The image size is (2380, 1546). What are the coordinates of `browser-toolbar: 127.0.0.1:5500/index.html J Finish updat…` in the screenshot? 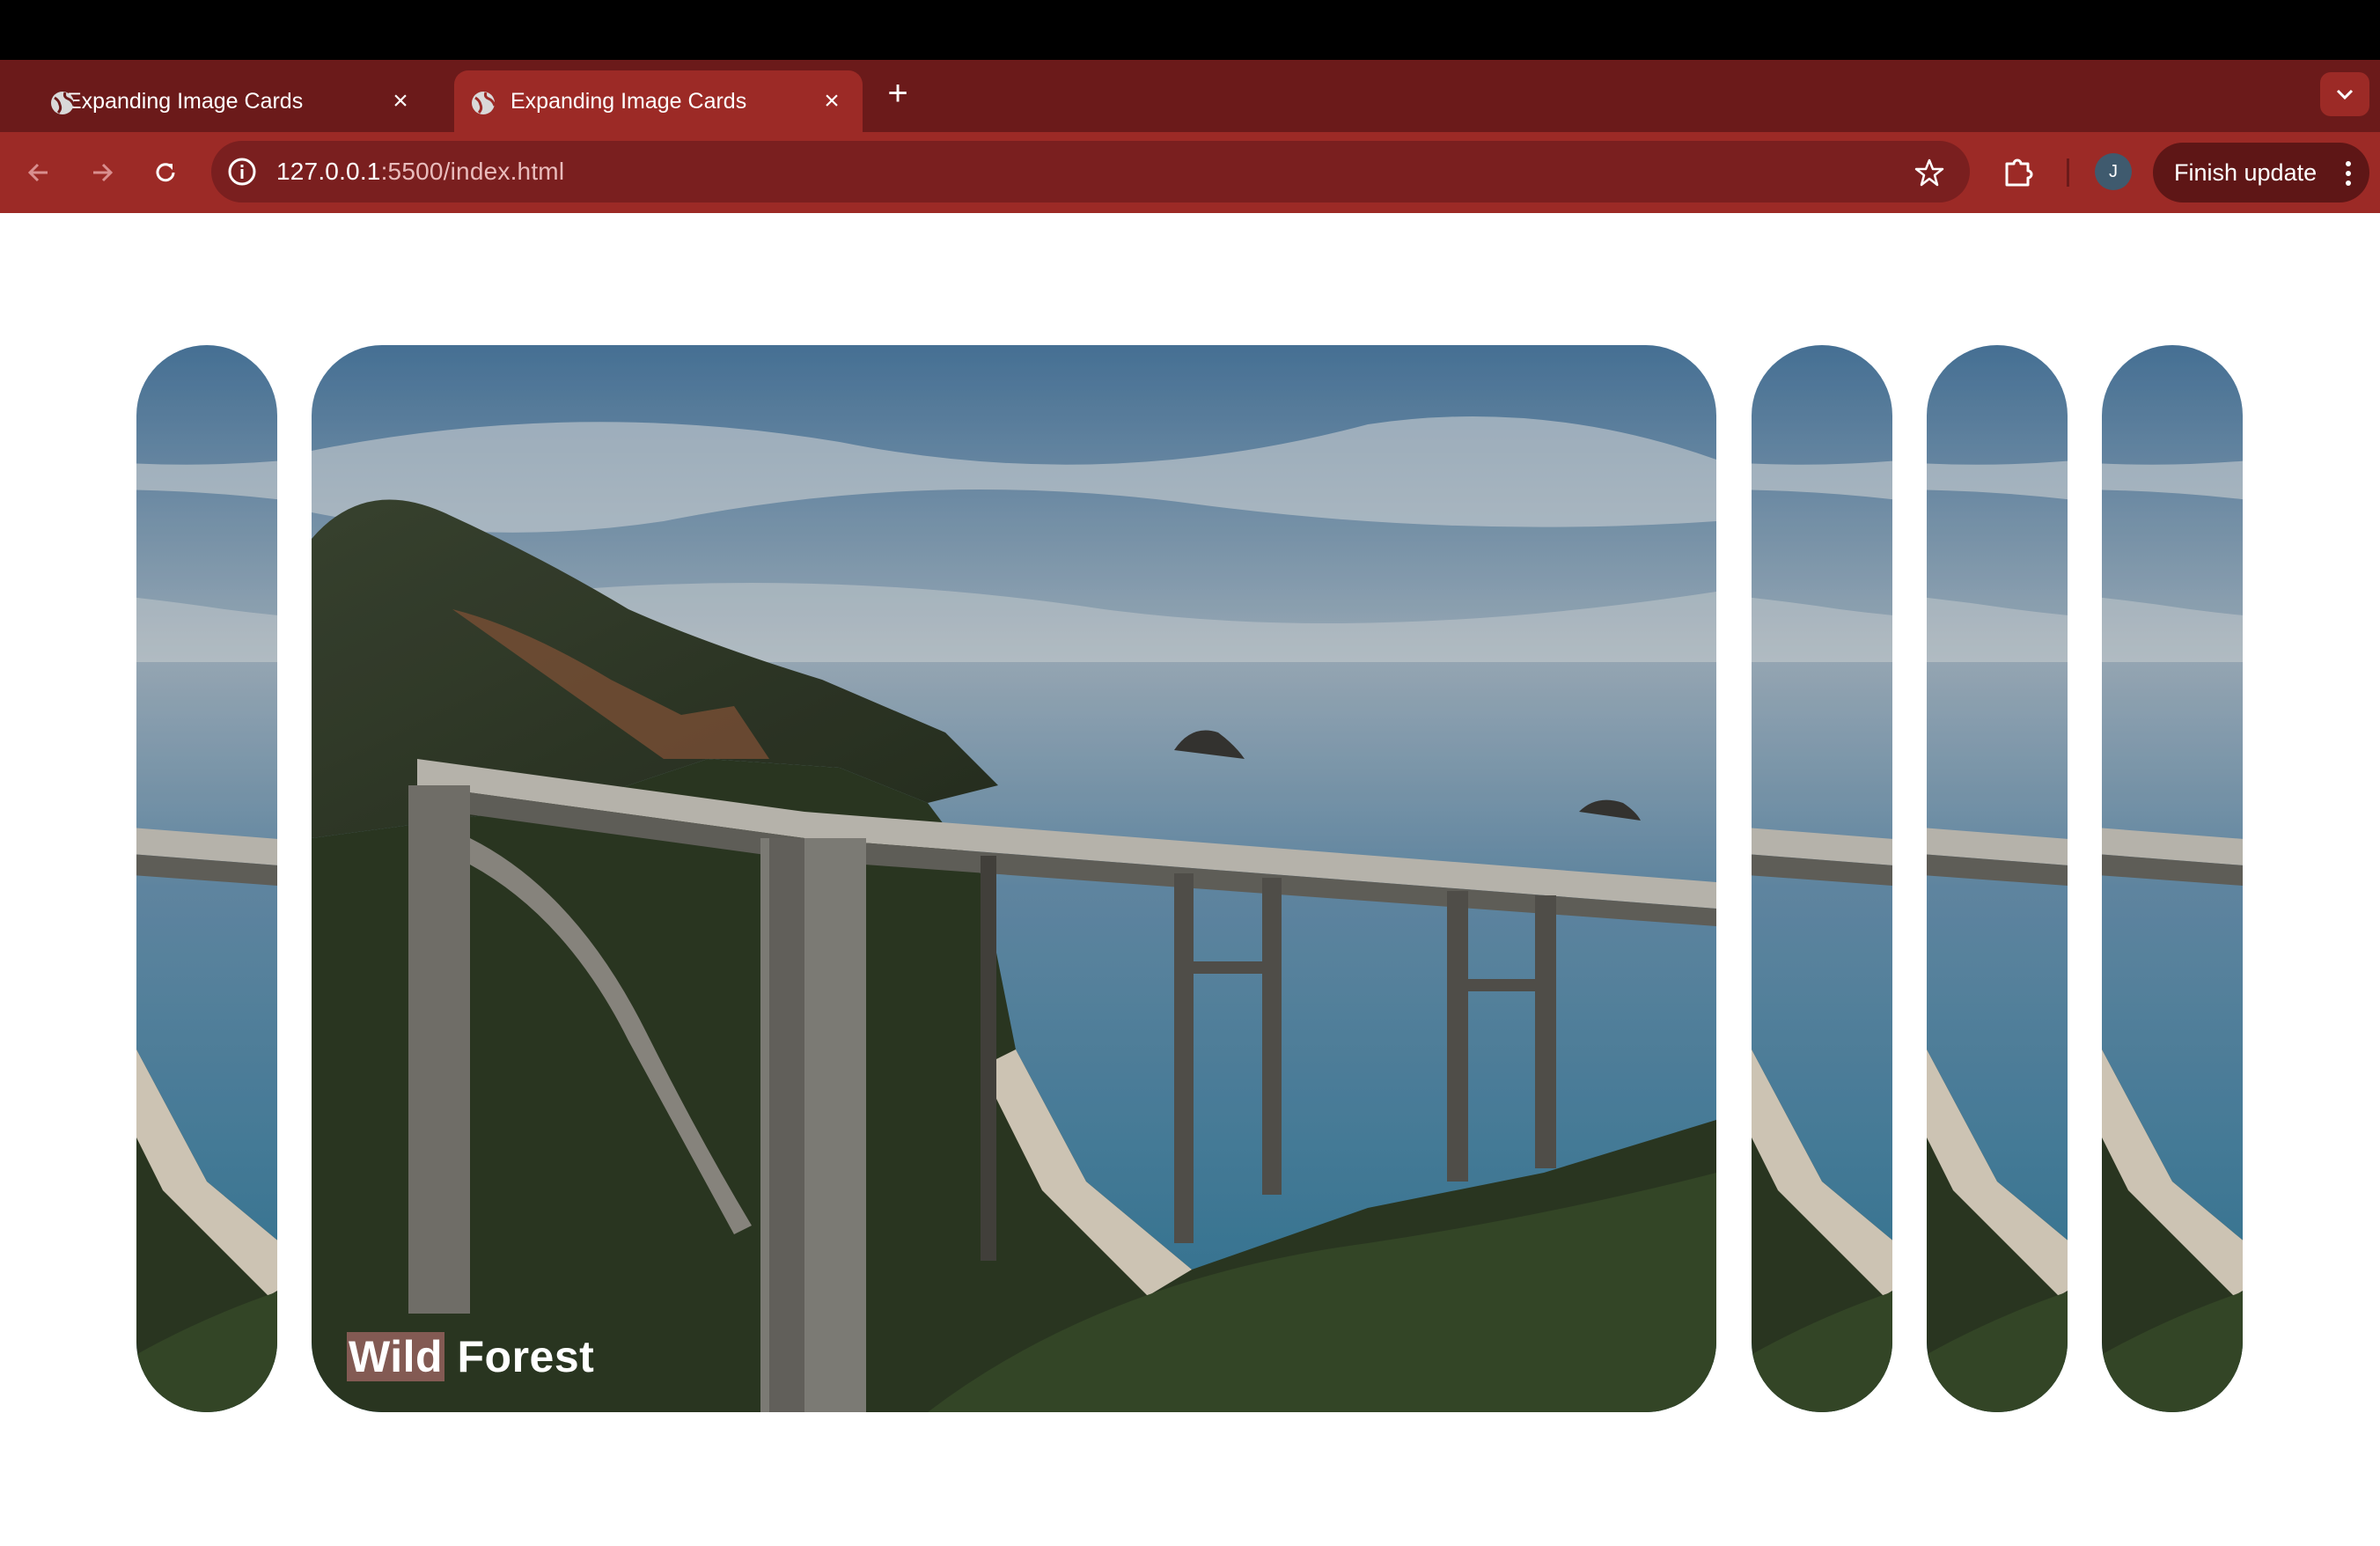 It's located at (1190, 172).